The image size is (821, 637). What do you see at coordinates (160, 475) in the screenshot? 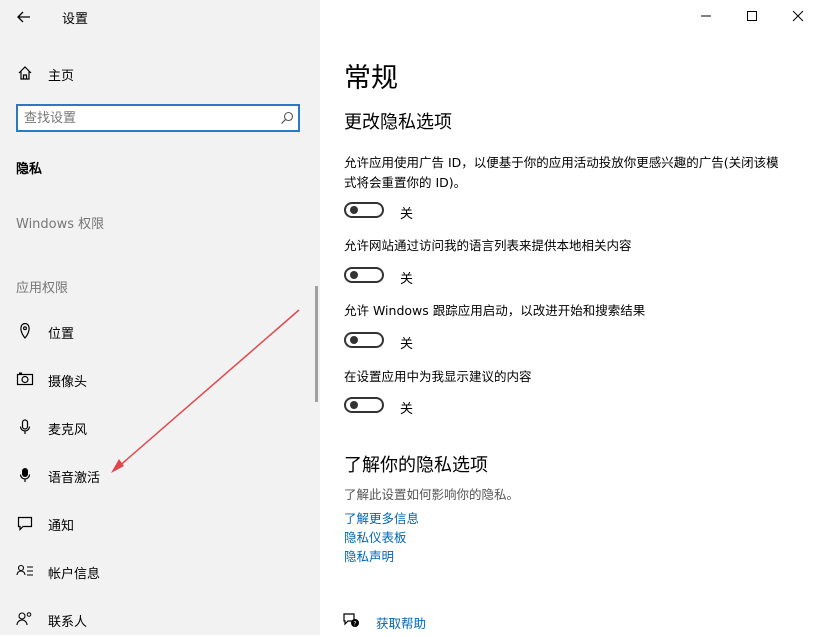
I see `sidebar-item-voice-activation: 语音激活` at bounding box center [160, 475].